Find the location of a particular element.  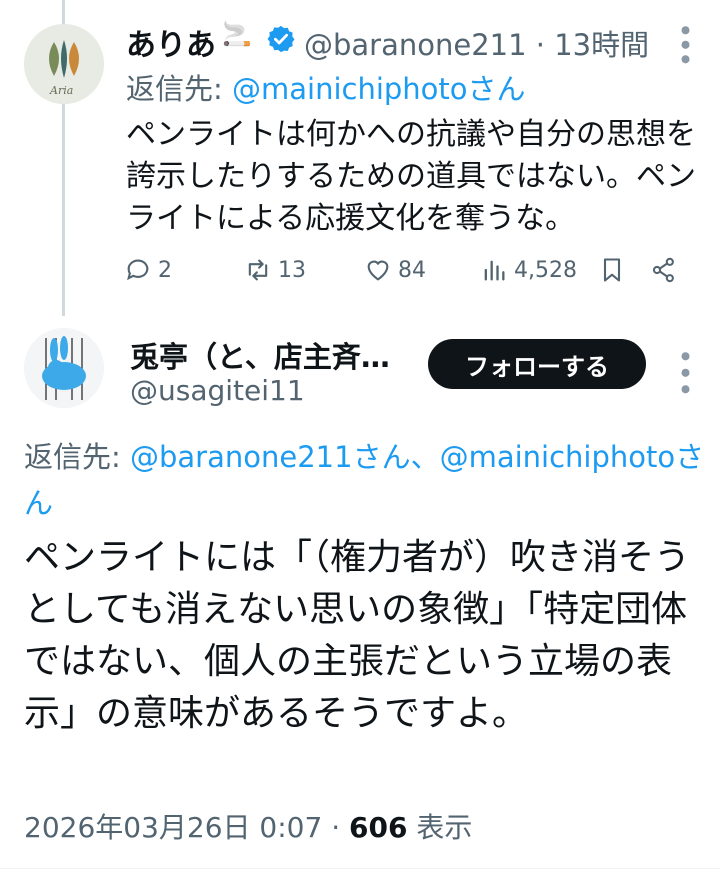

reply-context: 返信先: @mainichiphotoさん is located at coordinates (326, 87).